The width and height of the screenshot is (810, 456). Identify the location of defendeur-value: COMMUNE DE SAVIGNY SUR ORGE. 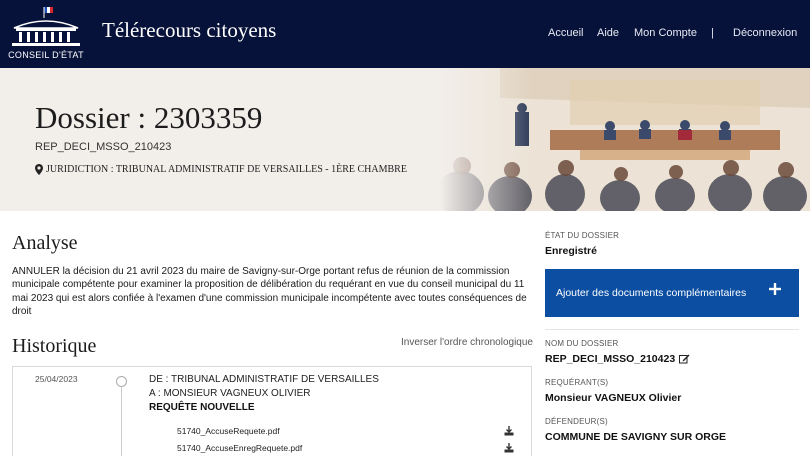
(636, 437).